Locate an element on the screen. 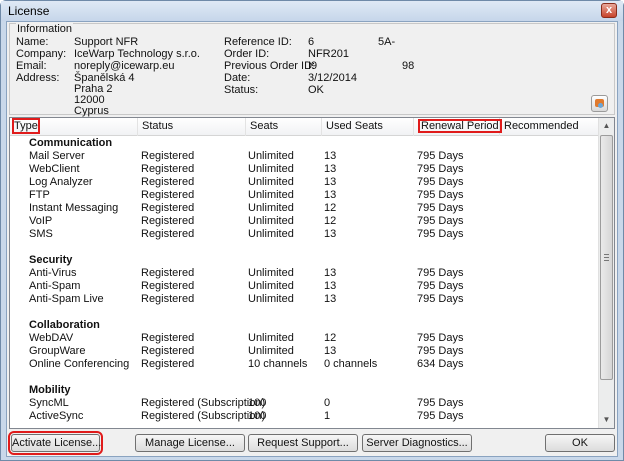  vertical-scrollbar: ▲ ▼ is located at coordinates (606, 273).